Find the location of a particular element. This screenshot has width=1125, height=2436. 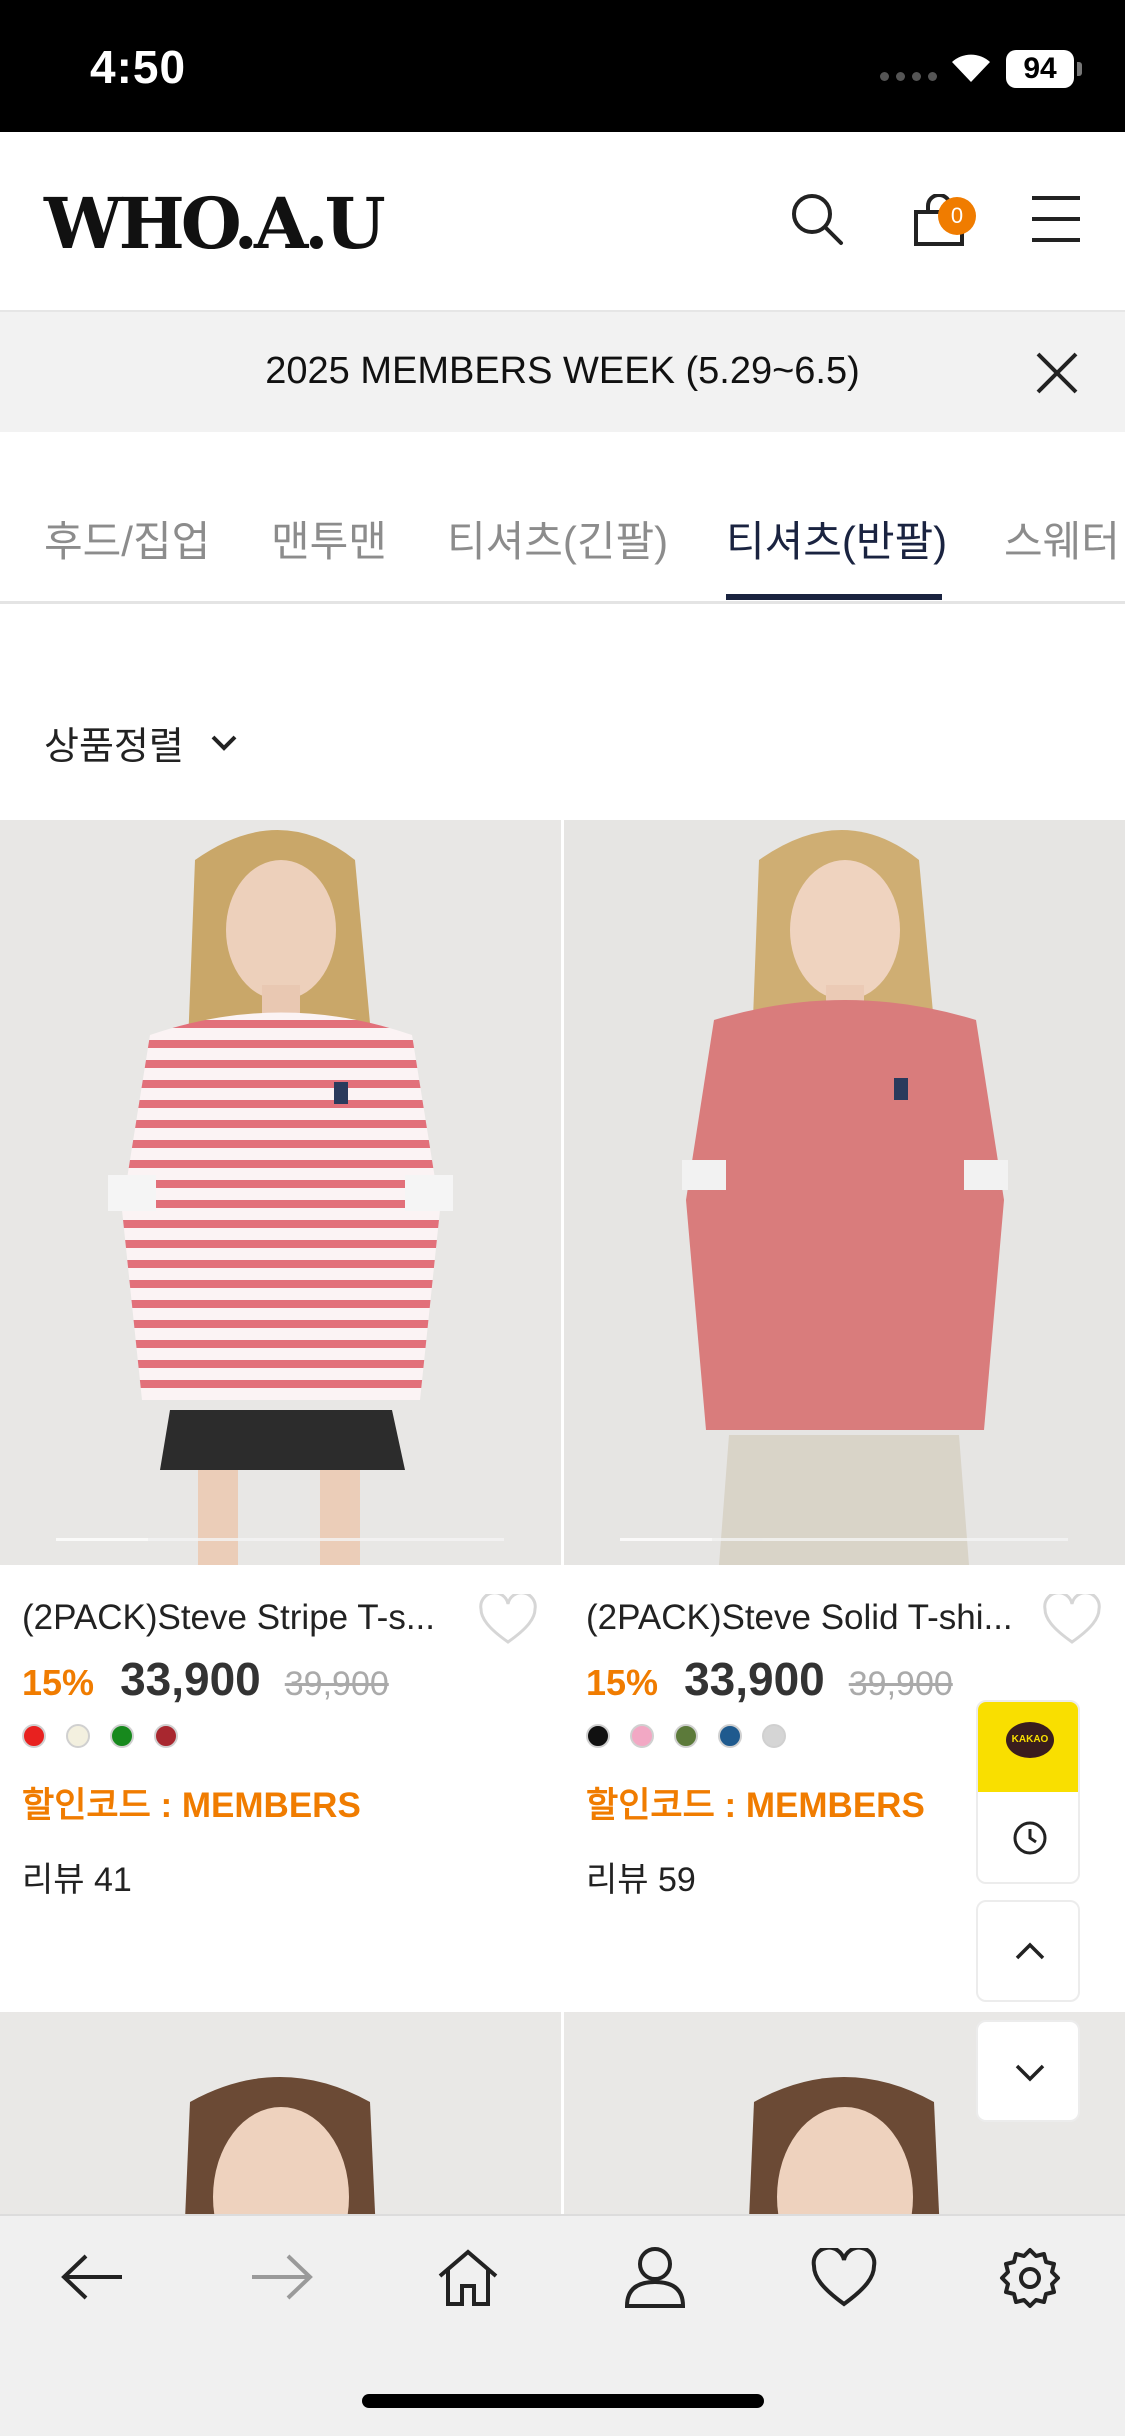

kakao-chat-button: KAKAO is located at coordinates (1028, 1747).